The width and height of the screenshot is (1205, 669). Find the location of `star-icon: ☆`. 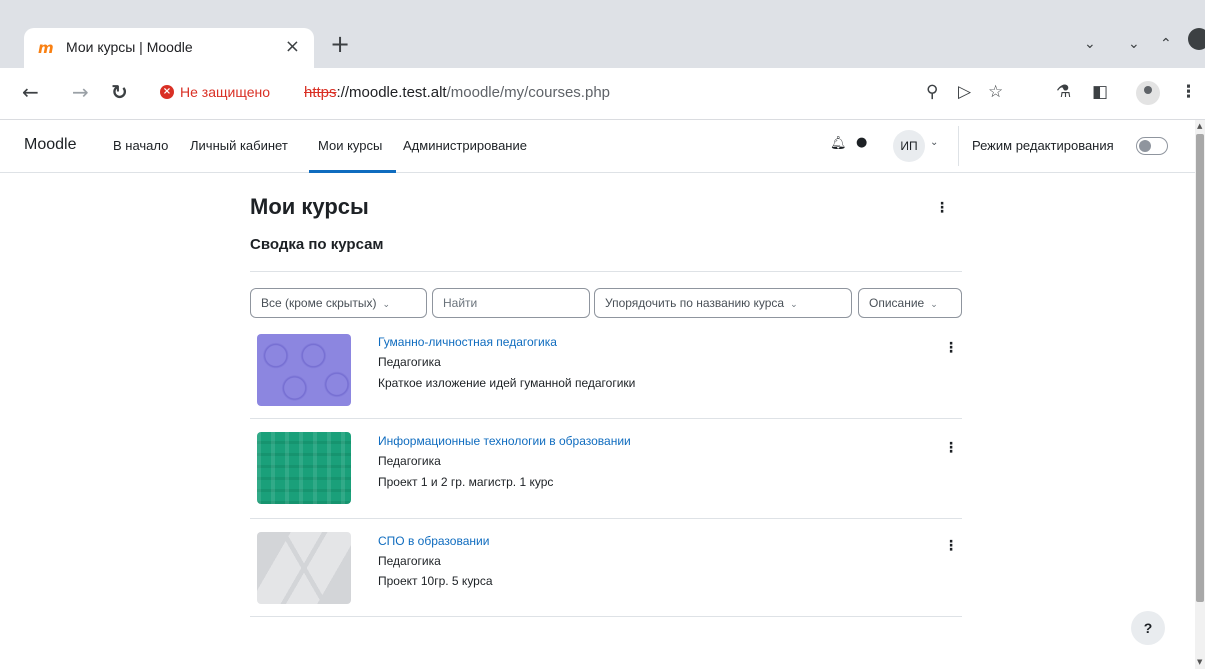

star-icon: ☆ is located at coordinates (995, 92).